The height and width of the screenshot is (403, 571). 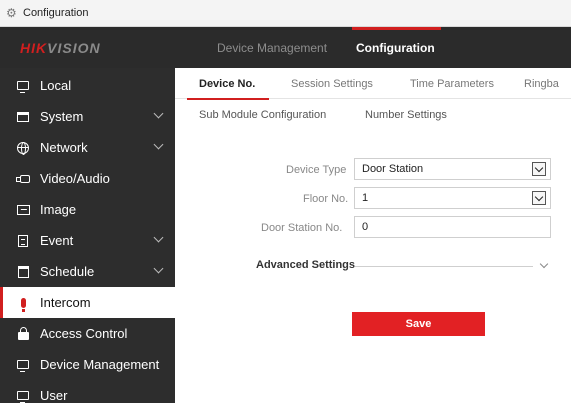 What do you see at coordinates (11, 13) in the screenshot?
I see `gear-icon: ⚙` at bounding box center [11, 13].